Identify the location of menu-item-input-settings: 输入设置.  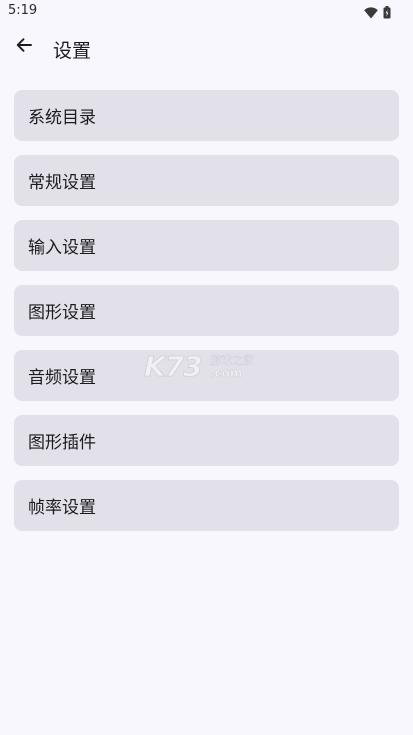
(206, 245).